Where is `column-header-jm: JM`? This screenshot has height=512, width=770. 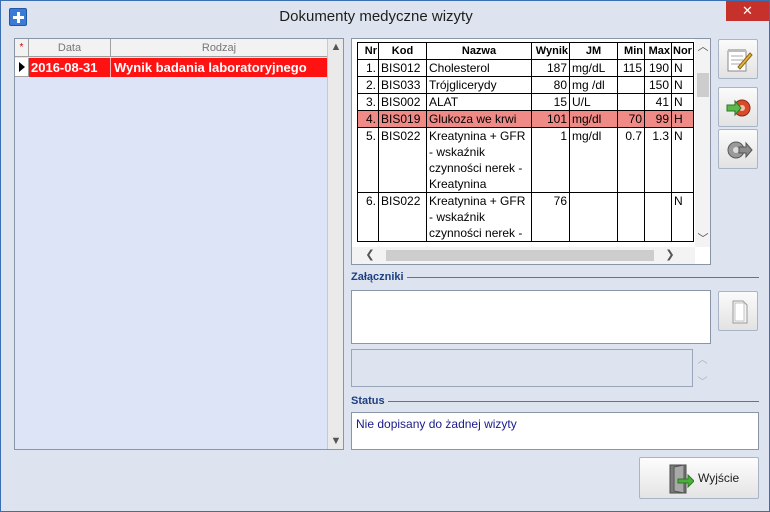 column-header-jm: JM is located at coordinates (593, 51).